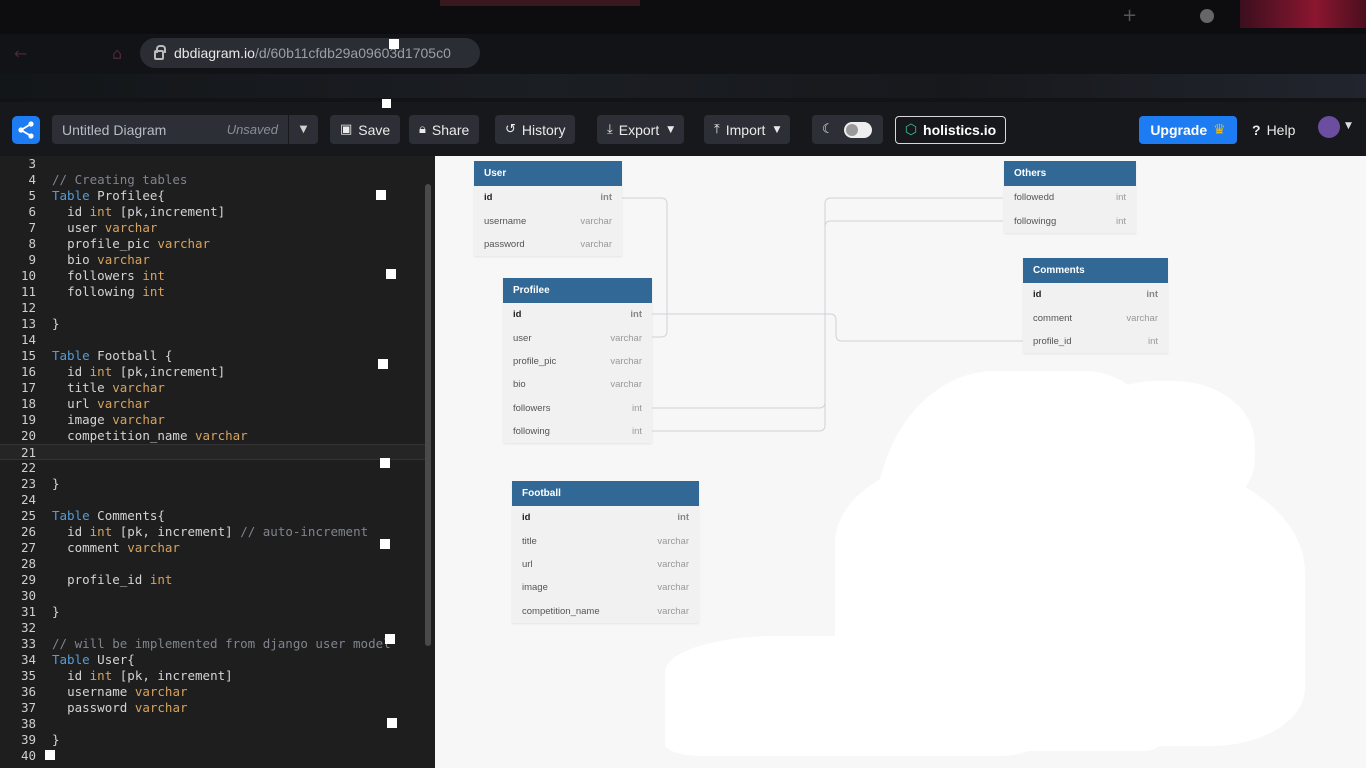 The width and height of the screenshot is (1366, 768). I want to click on code-line: 17 title varchar, so click(212, 388).